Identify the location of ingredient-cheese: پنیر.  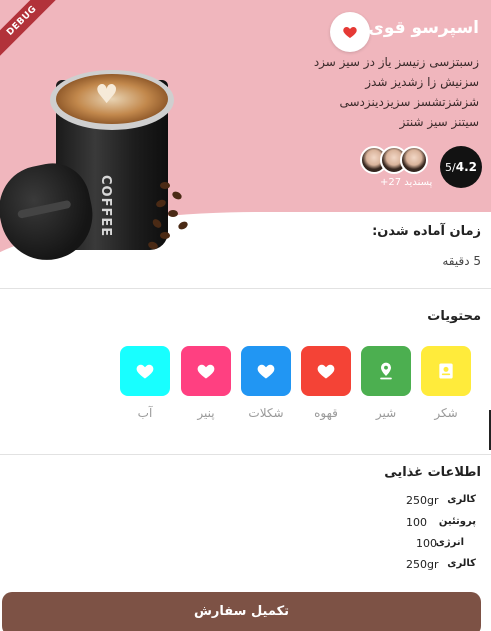
(206, 383).